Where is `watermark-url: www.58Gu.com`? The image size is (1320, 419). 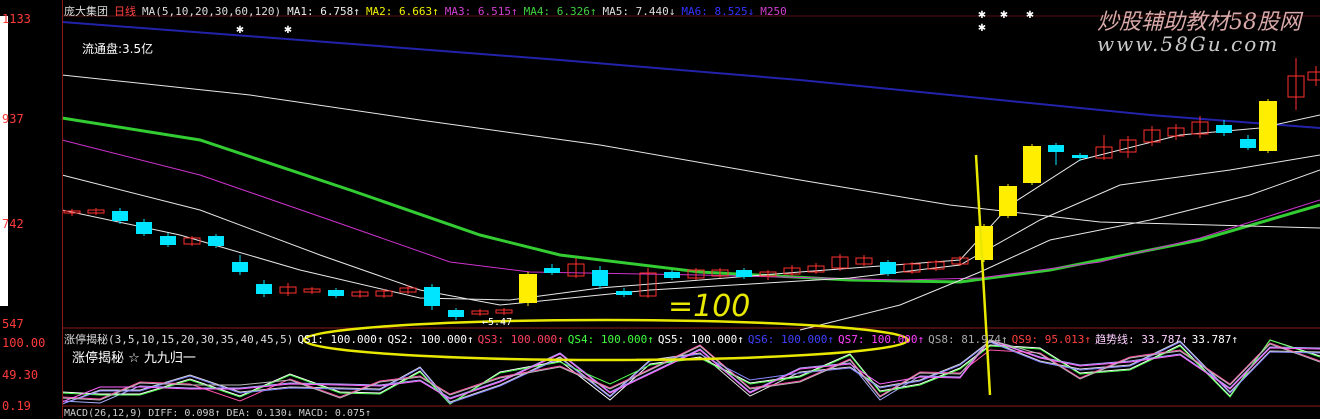
watermark-url: www.58Gu.com is located at coordinates (1188, 44).